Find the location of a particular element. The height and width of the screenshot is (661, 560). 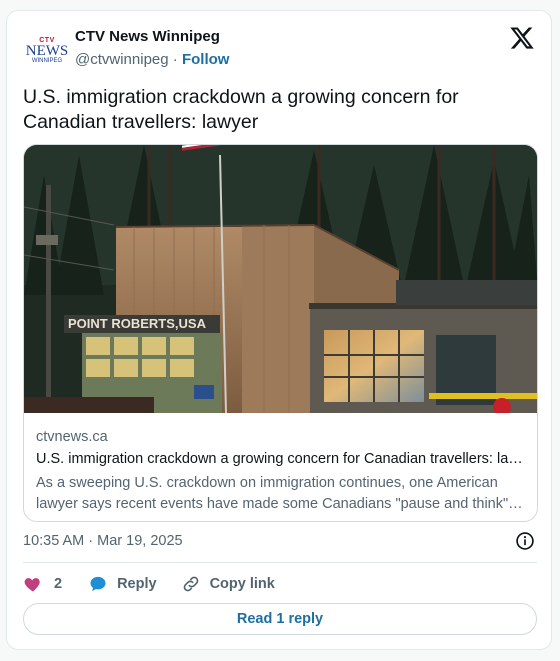

author-handle-line: @ctvwinnipeg · Follow is located at coordinates (152, 59).